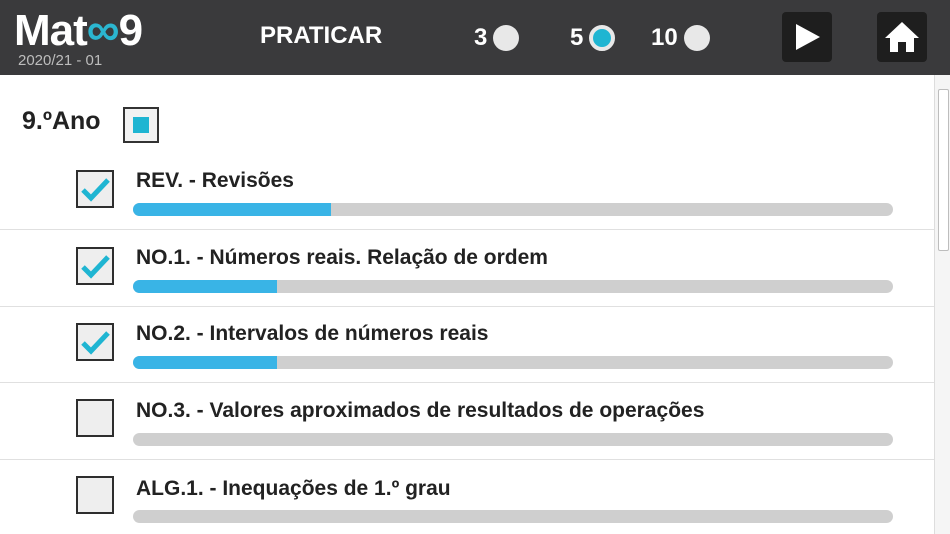  Describe the element at coordinates (602, 38) in the screenshot. I see `option-5-radio` at that location.